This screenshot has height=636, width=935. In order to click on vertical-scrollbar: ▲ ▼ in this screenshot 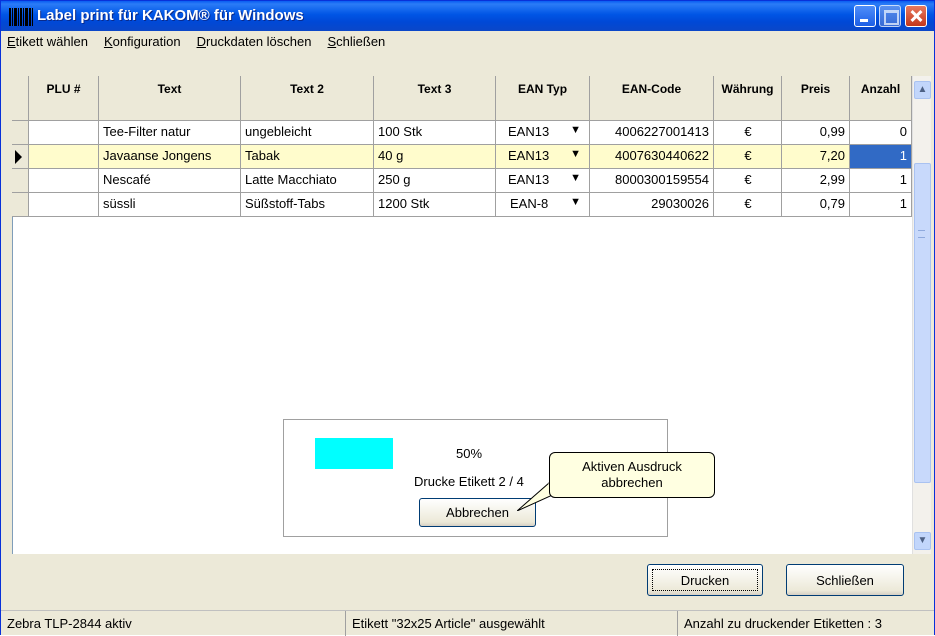, I will do `click(921, 315)`.